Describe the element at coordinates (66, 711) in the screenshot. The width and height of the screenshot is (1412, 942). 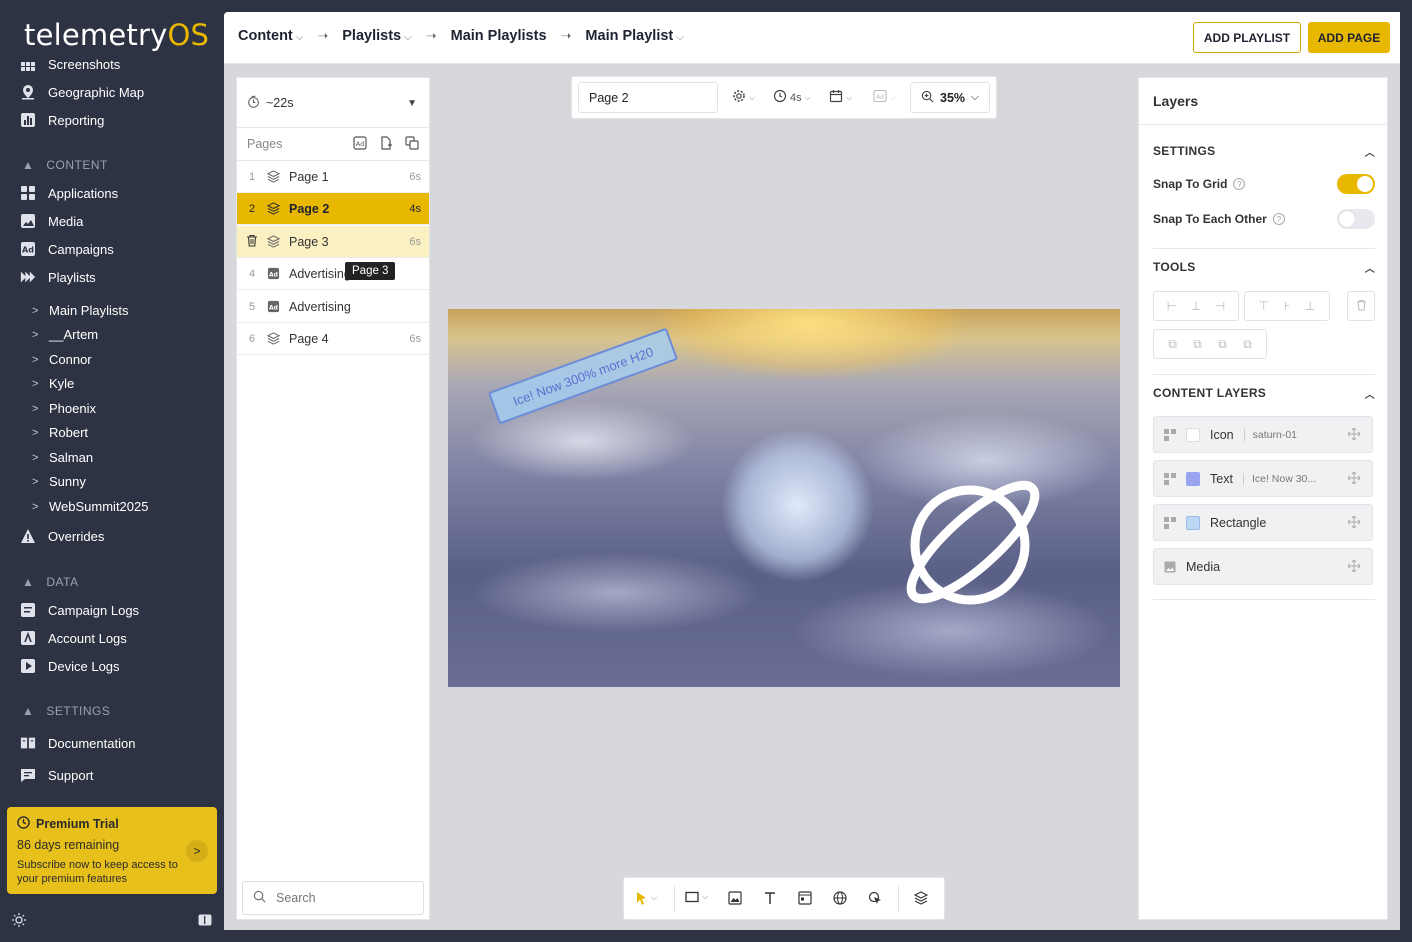
I see `section-settings: ▲ SETTINGS` at that location.